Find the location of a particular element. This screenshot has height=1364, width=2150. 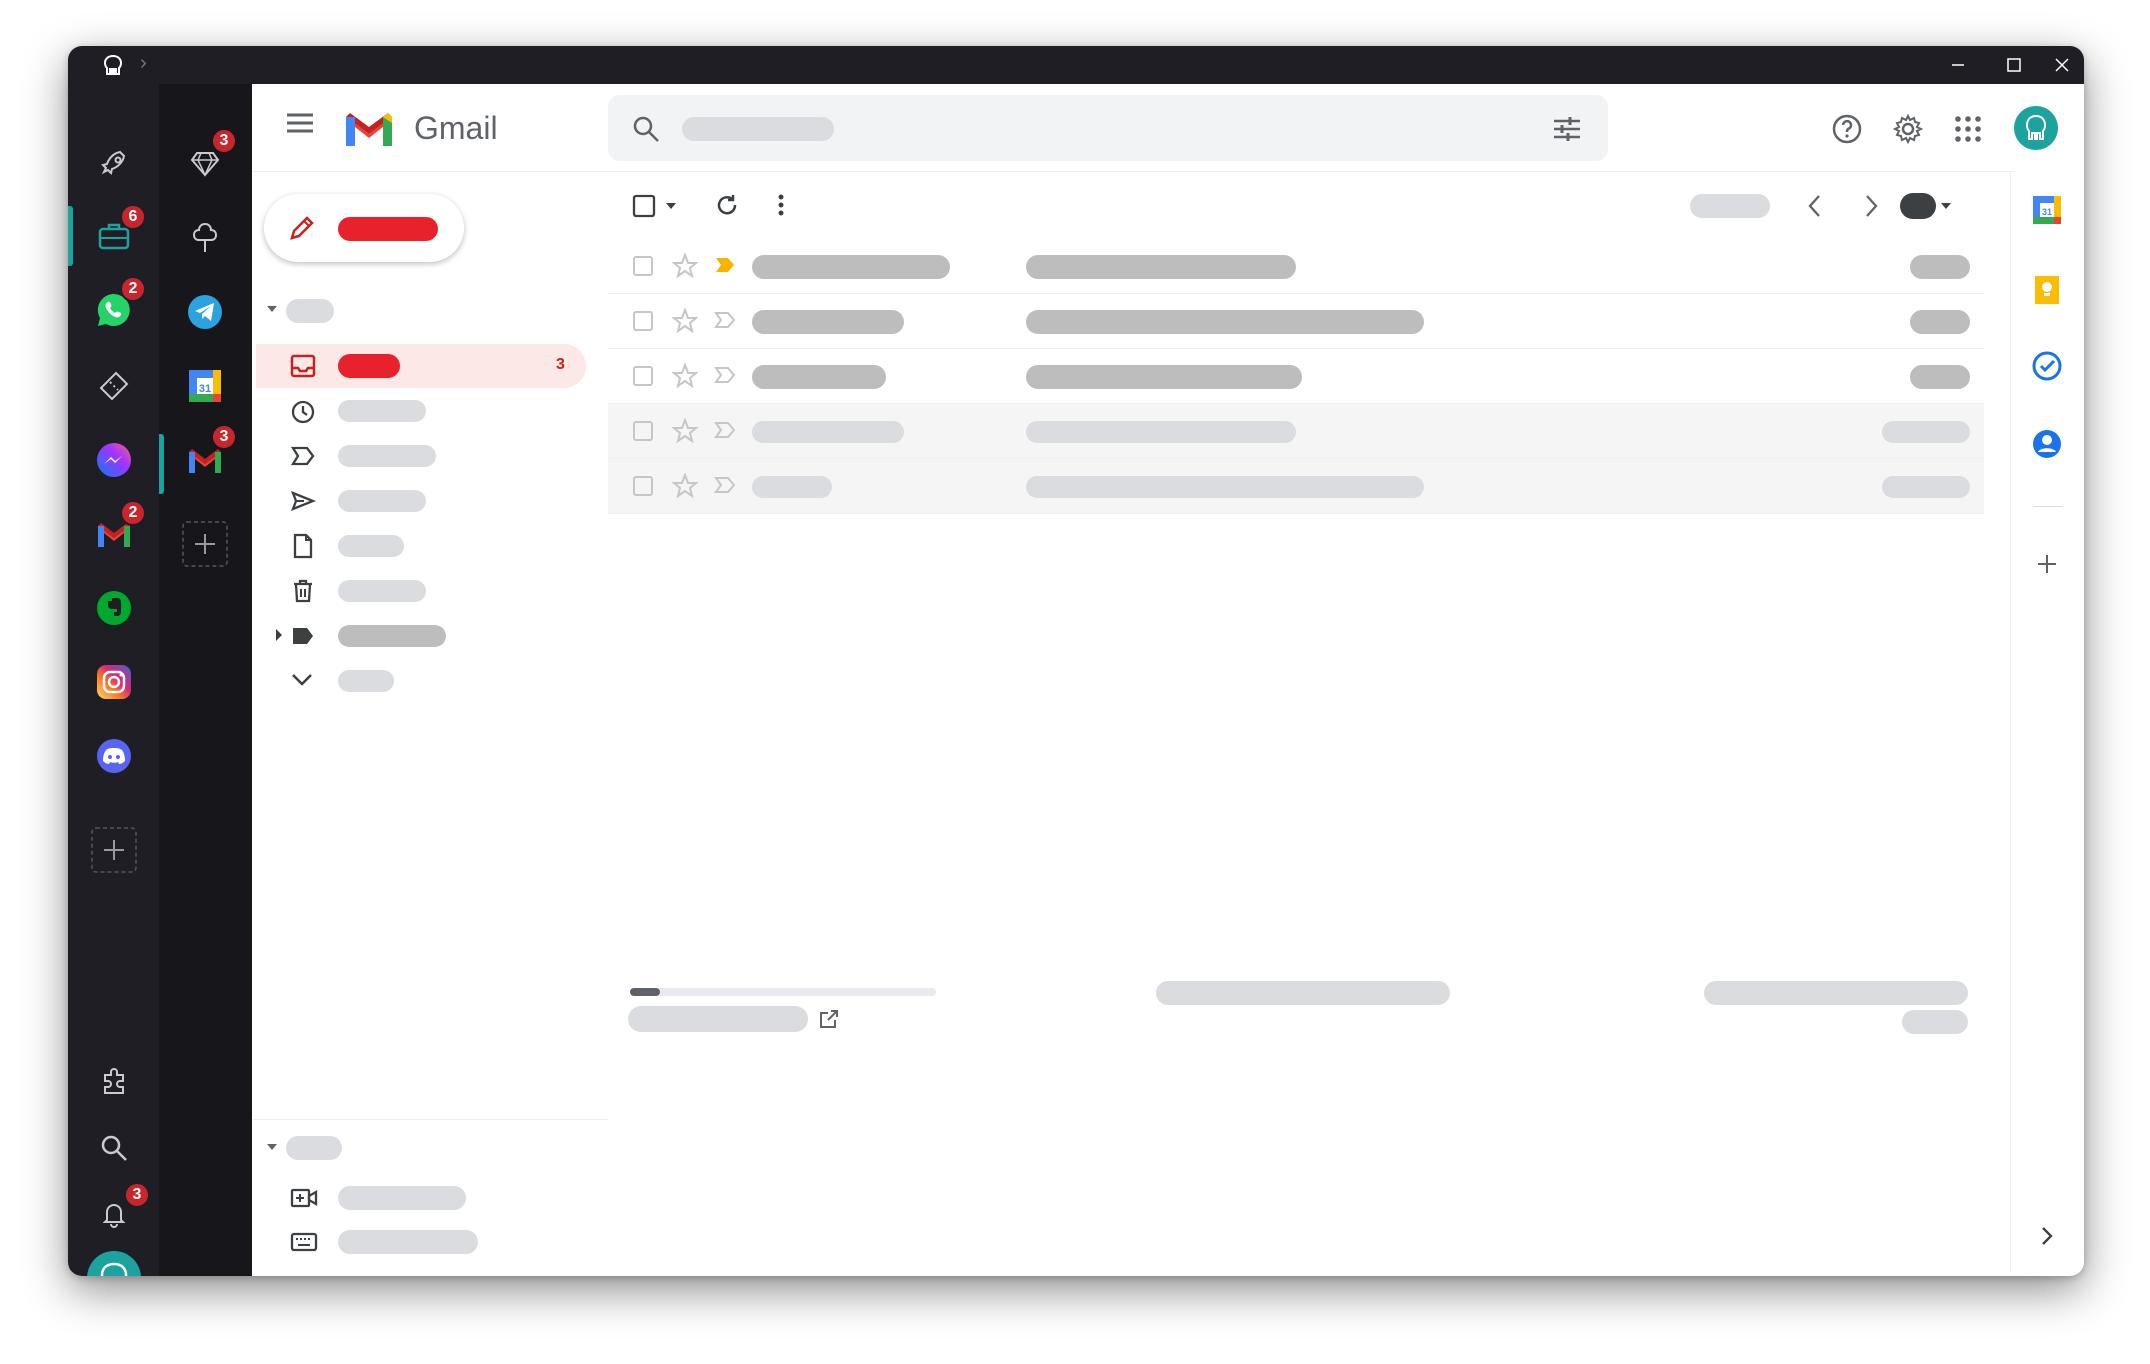

date-text is located at coordinates (1940, 267).